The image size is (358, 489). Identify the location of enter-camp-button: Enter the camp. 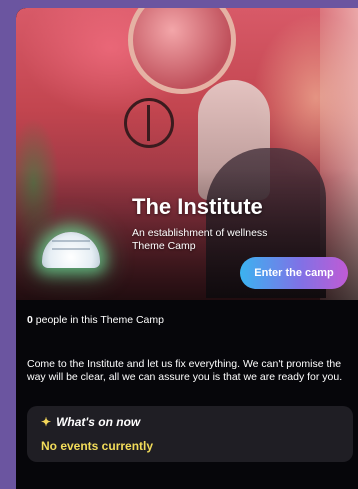
(294, 273).